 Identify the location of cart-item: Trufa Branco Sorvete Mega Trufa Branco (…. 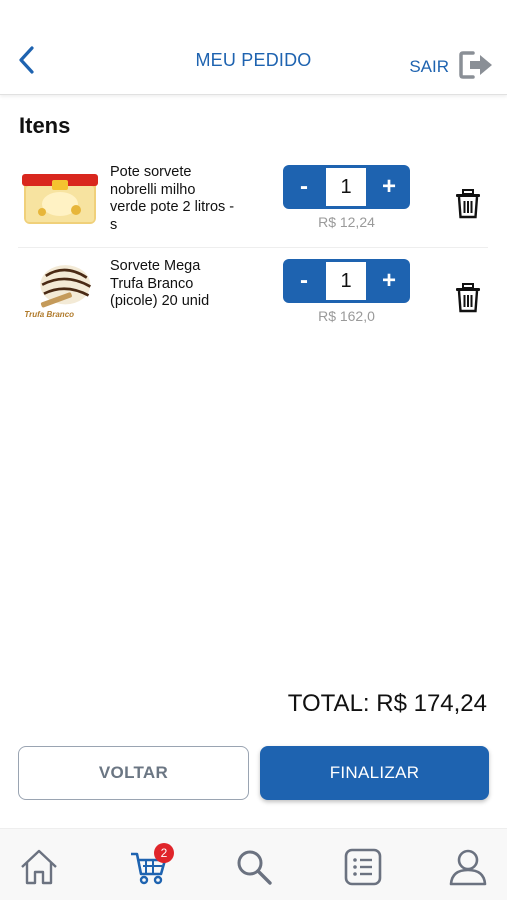
(253, 296).